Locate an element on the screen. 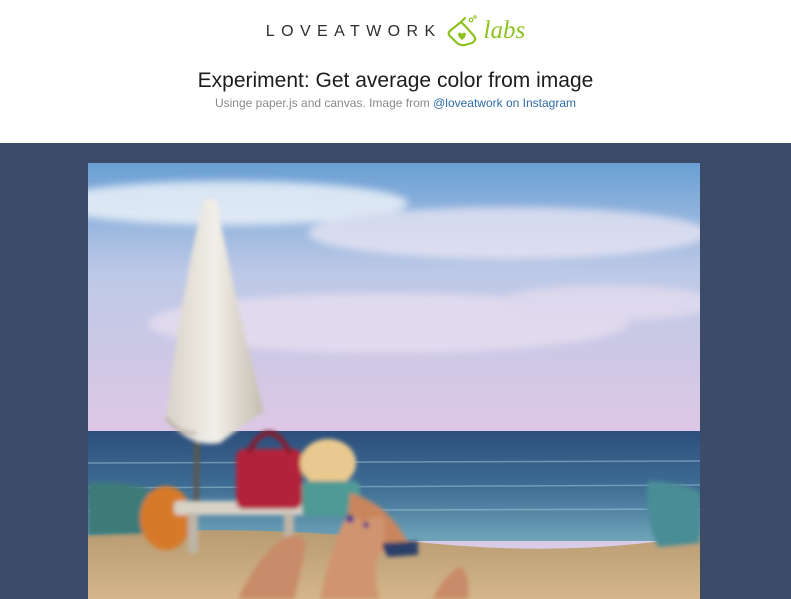  subtitle-text: Usinge paper.js and canvas. Image from is located at coordinates (324, 103).